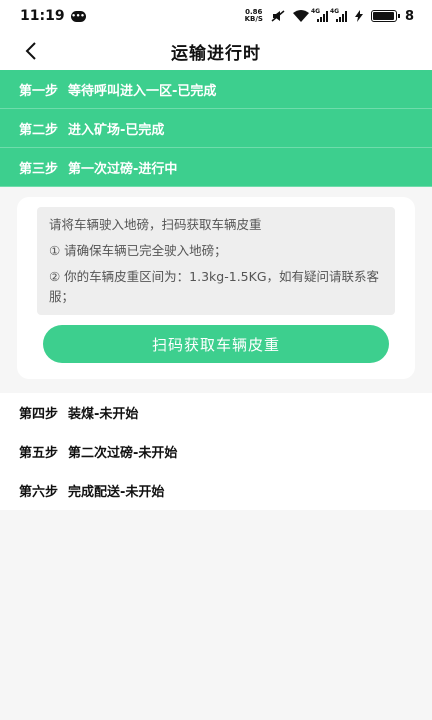 This screenshot has height=720, width=432. What do you see at coordinates (39, 130) in the screenshot?
I see `step-number: 第二步` at bounding box center [39, 130].